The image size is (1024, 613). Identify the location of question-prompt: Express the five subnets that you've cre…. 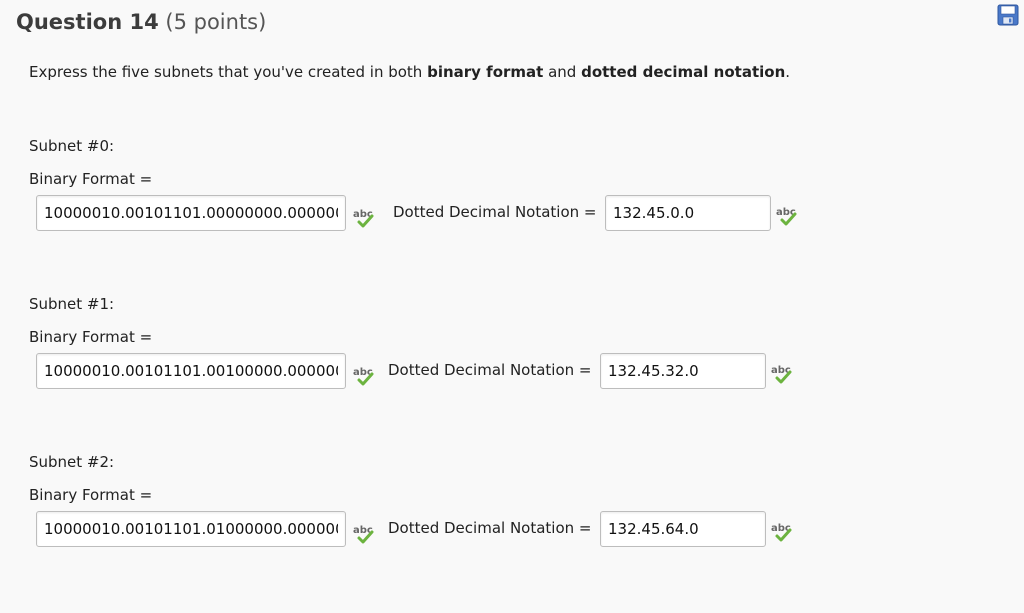
(409, 72).